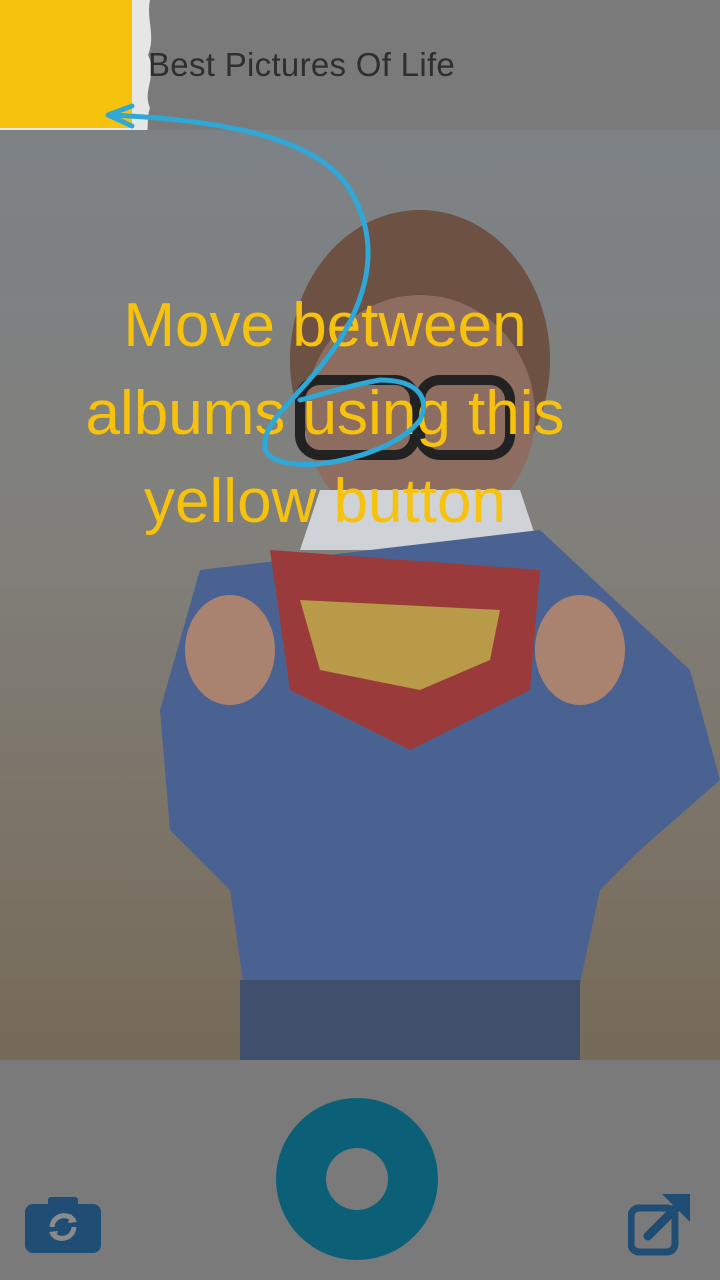 This screenshot has height=1280, width=720. I want to click on album-switch-button, so click(66, 64).